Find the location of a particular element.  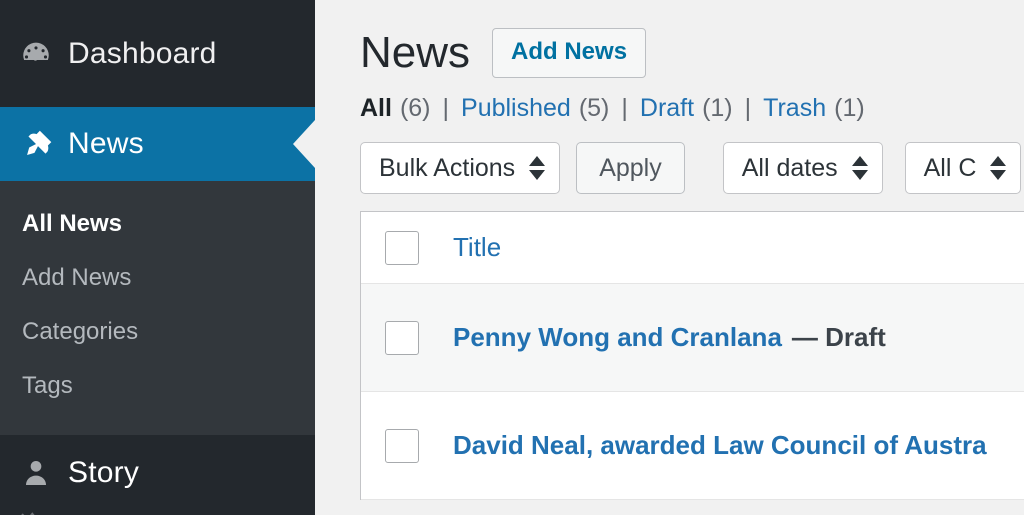

all-categories-value: All C is located at coordinates (950, 167).